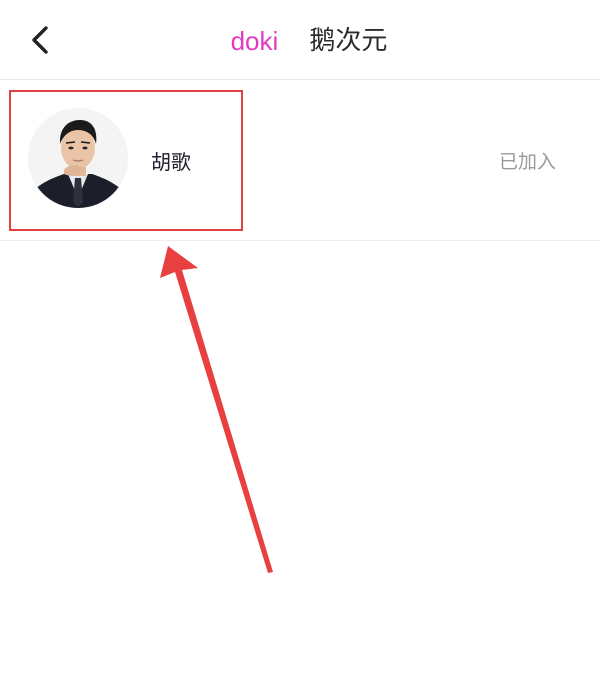 The image size is (600, 696). I want to click on tab-bar: doki 鹅次元, so click(300, 41).